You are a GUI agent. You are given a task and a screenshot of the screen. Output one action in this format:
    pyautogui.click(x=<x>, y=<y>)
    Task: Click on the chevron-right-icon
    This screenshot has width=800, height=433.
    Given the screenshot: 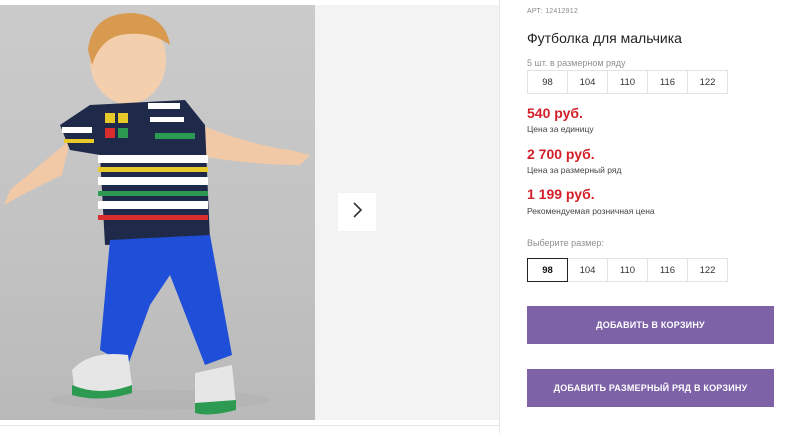 What is the action you would take?
    pyautogui.click(x=357, y=212)
    